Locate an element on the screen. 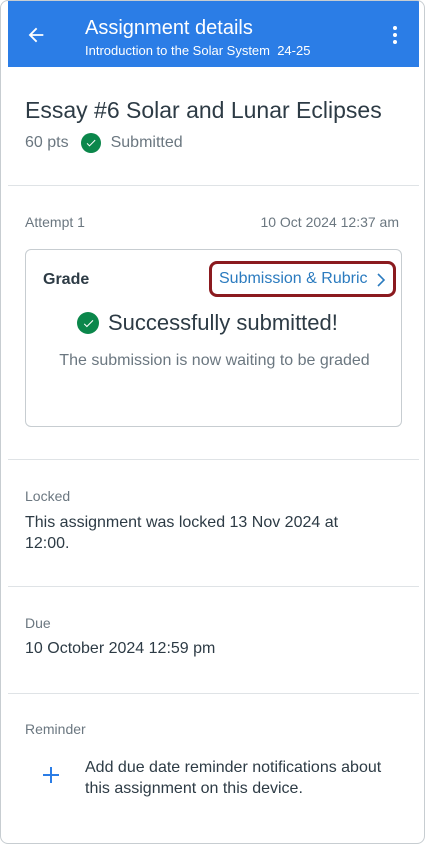 This screenshot has width=425, height=844. grade-label: Grade is located at coordinates (66, 279).